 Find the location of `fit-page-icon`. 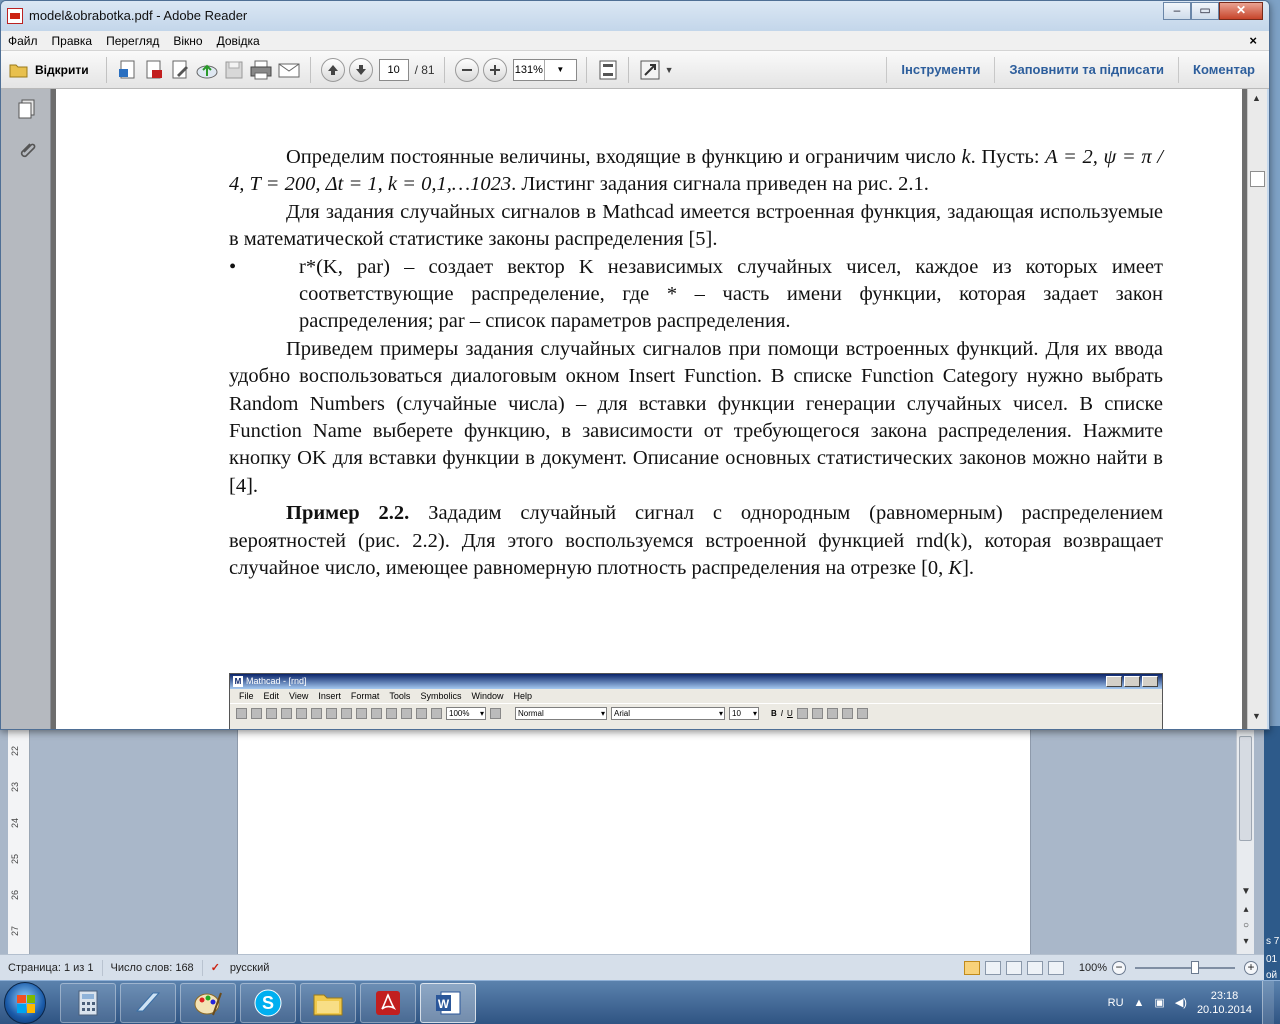

fit-page-icon is located at coordinates (608, 70).